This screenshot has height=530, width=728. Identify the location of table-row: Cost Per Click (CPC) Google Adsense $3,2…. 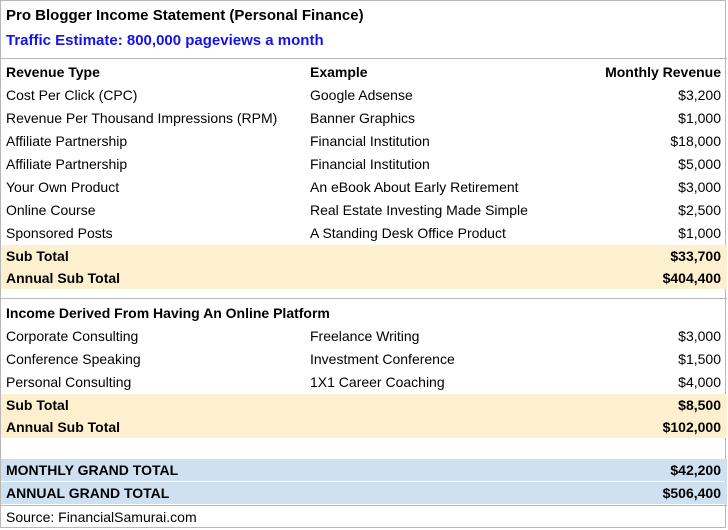
(364, 95).